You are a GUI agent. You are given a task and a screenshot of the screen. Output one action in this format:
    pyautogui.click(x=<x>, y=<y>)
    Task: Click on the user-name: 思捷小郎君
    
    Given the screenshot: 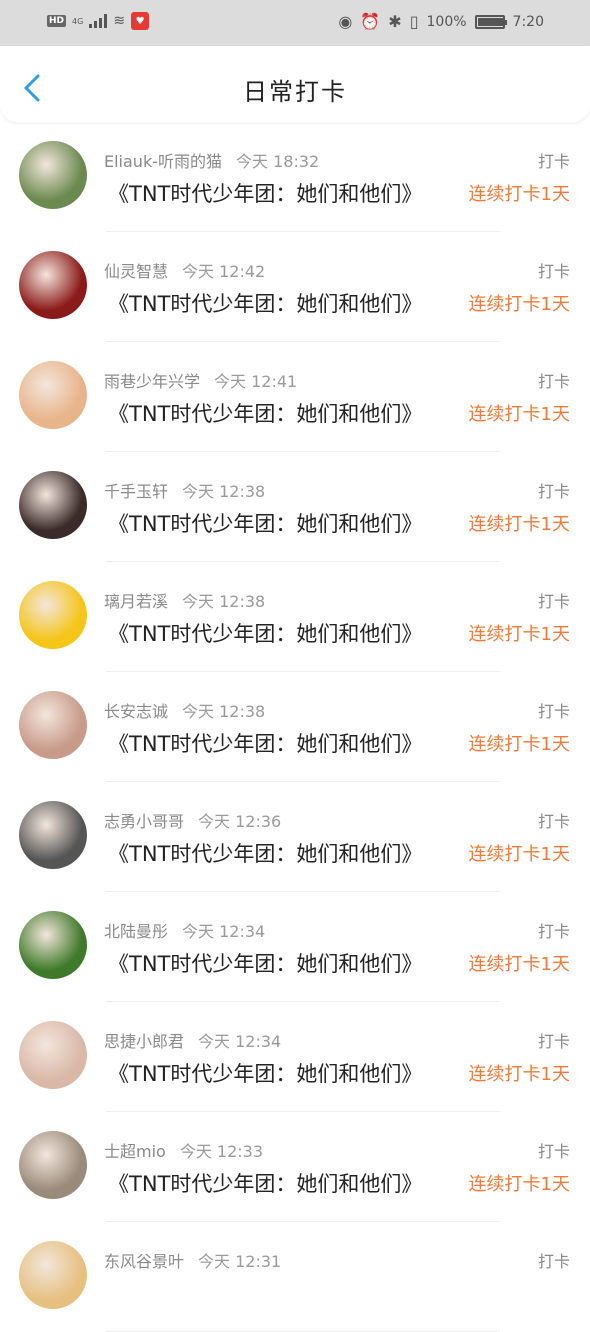 What is the action you would take?
    pyautogui.click(x=144, y=1041)
    